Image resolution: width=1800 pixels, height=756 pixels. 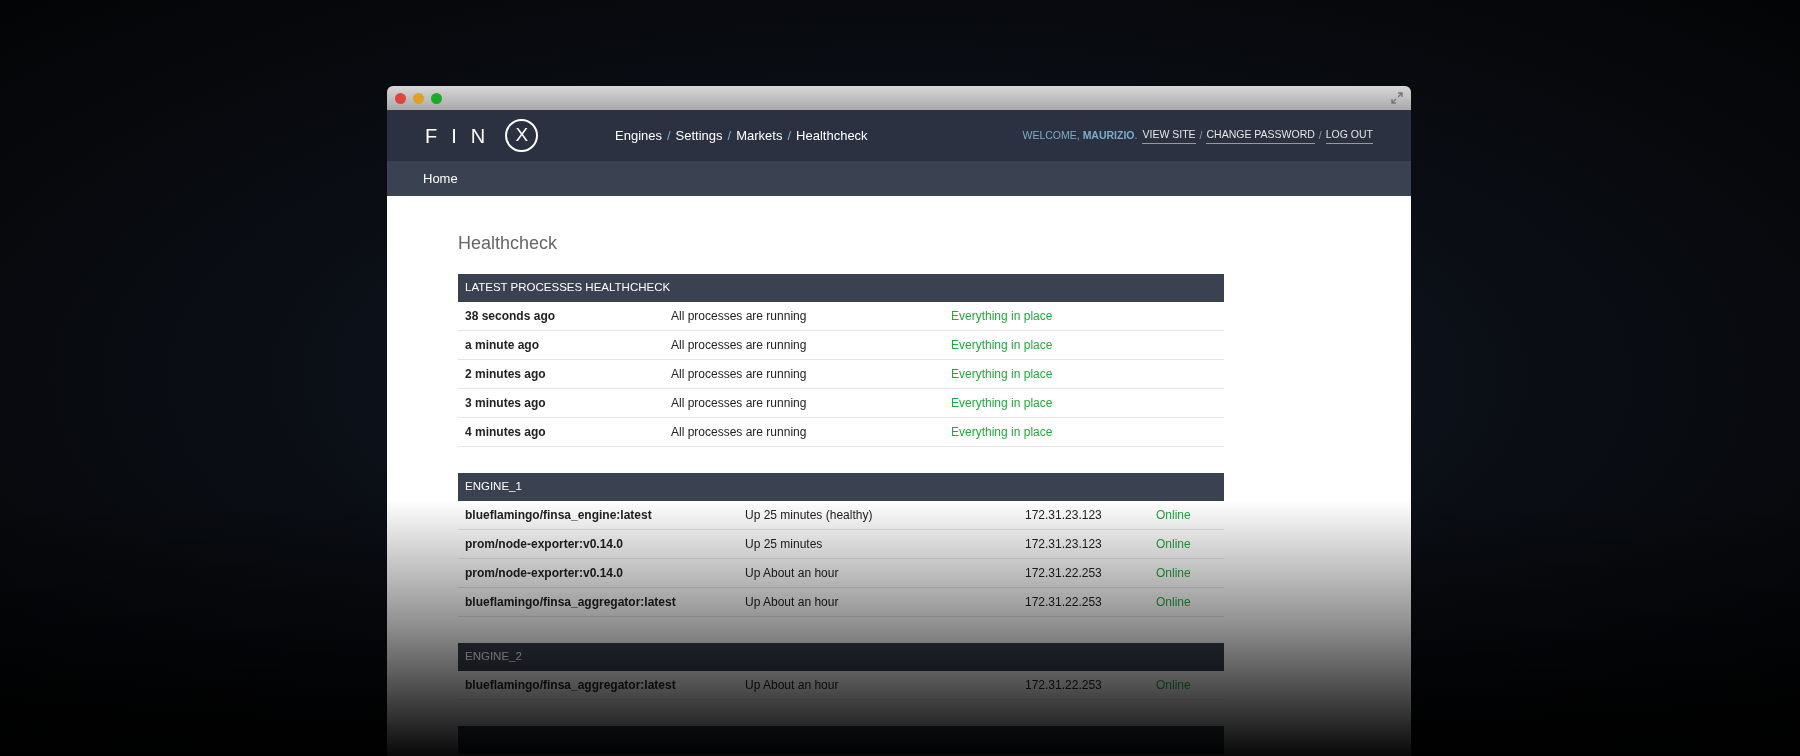 I want to click on table-cell-text: Up 25 minutes (healthy), so click(x=809, y=515).